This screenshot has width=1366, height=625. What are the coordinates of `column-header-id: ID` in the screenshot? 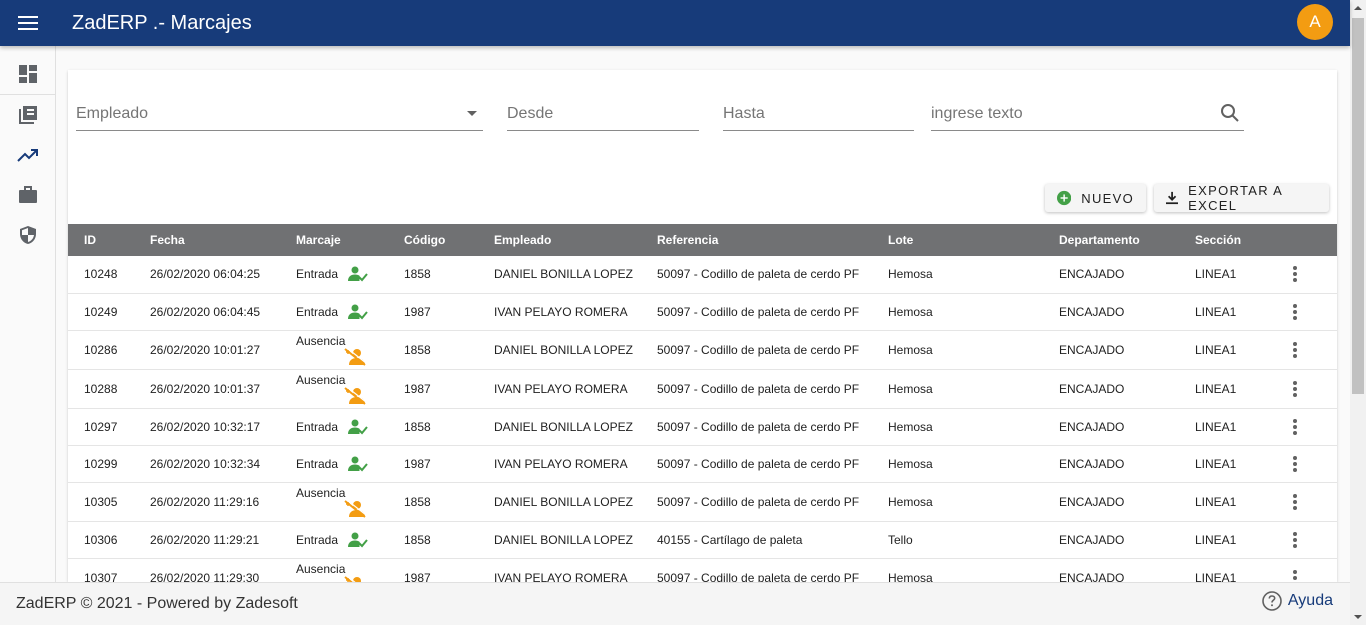 It's located at (109, 240).